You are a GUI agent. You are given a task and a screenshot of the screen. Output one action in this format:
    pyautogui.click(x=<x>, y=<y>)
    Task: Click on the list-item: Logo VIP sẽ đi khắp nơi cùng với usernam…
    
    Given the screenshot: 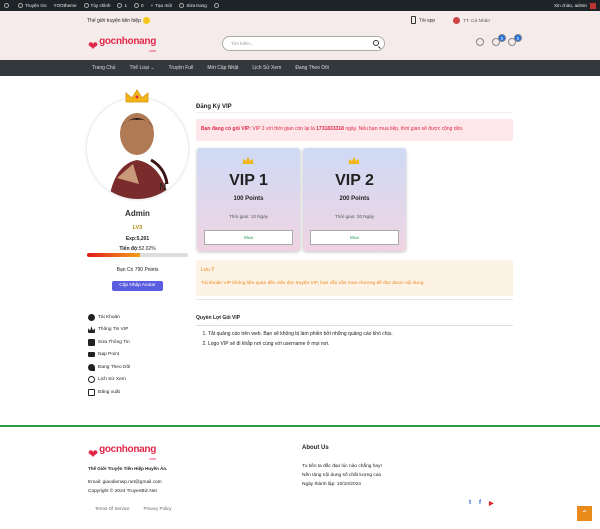 What is the action you would take?
    pyautogui.click(x=300, y=346)
    